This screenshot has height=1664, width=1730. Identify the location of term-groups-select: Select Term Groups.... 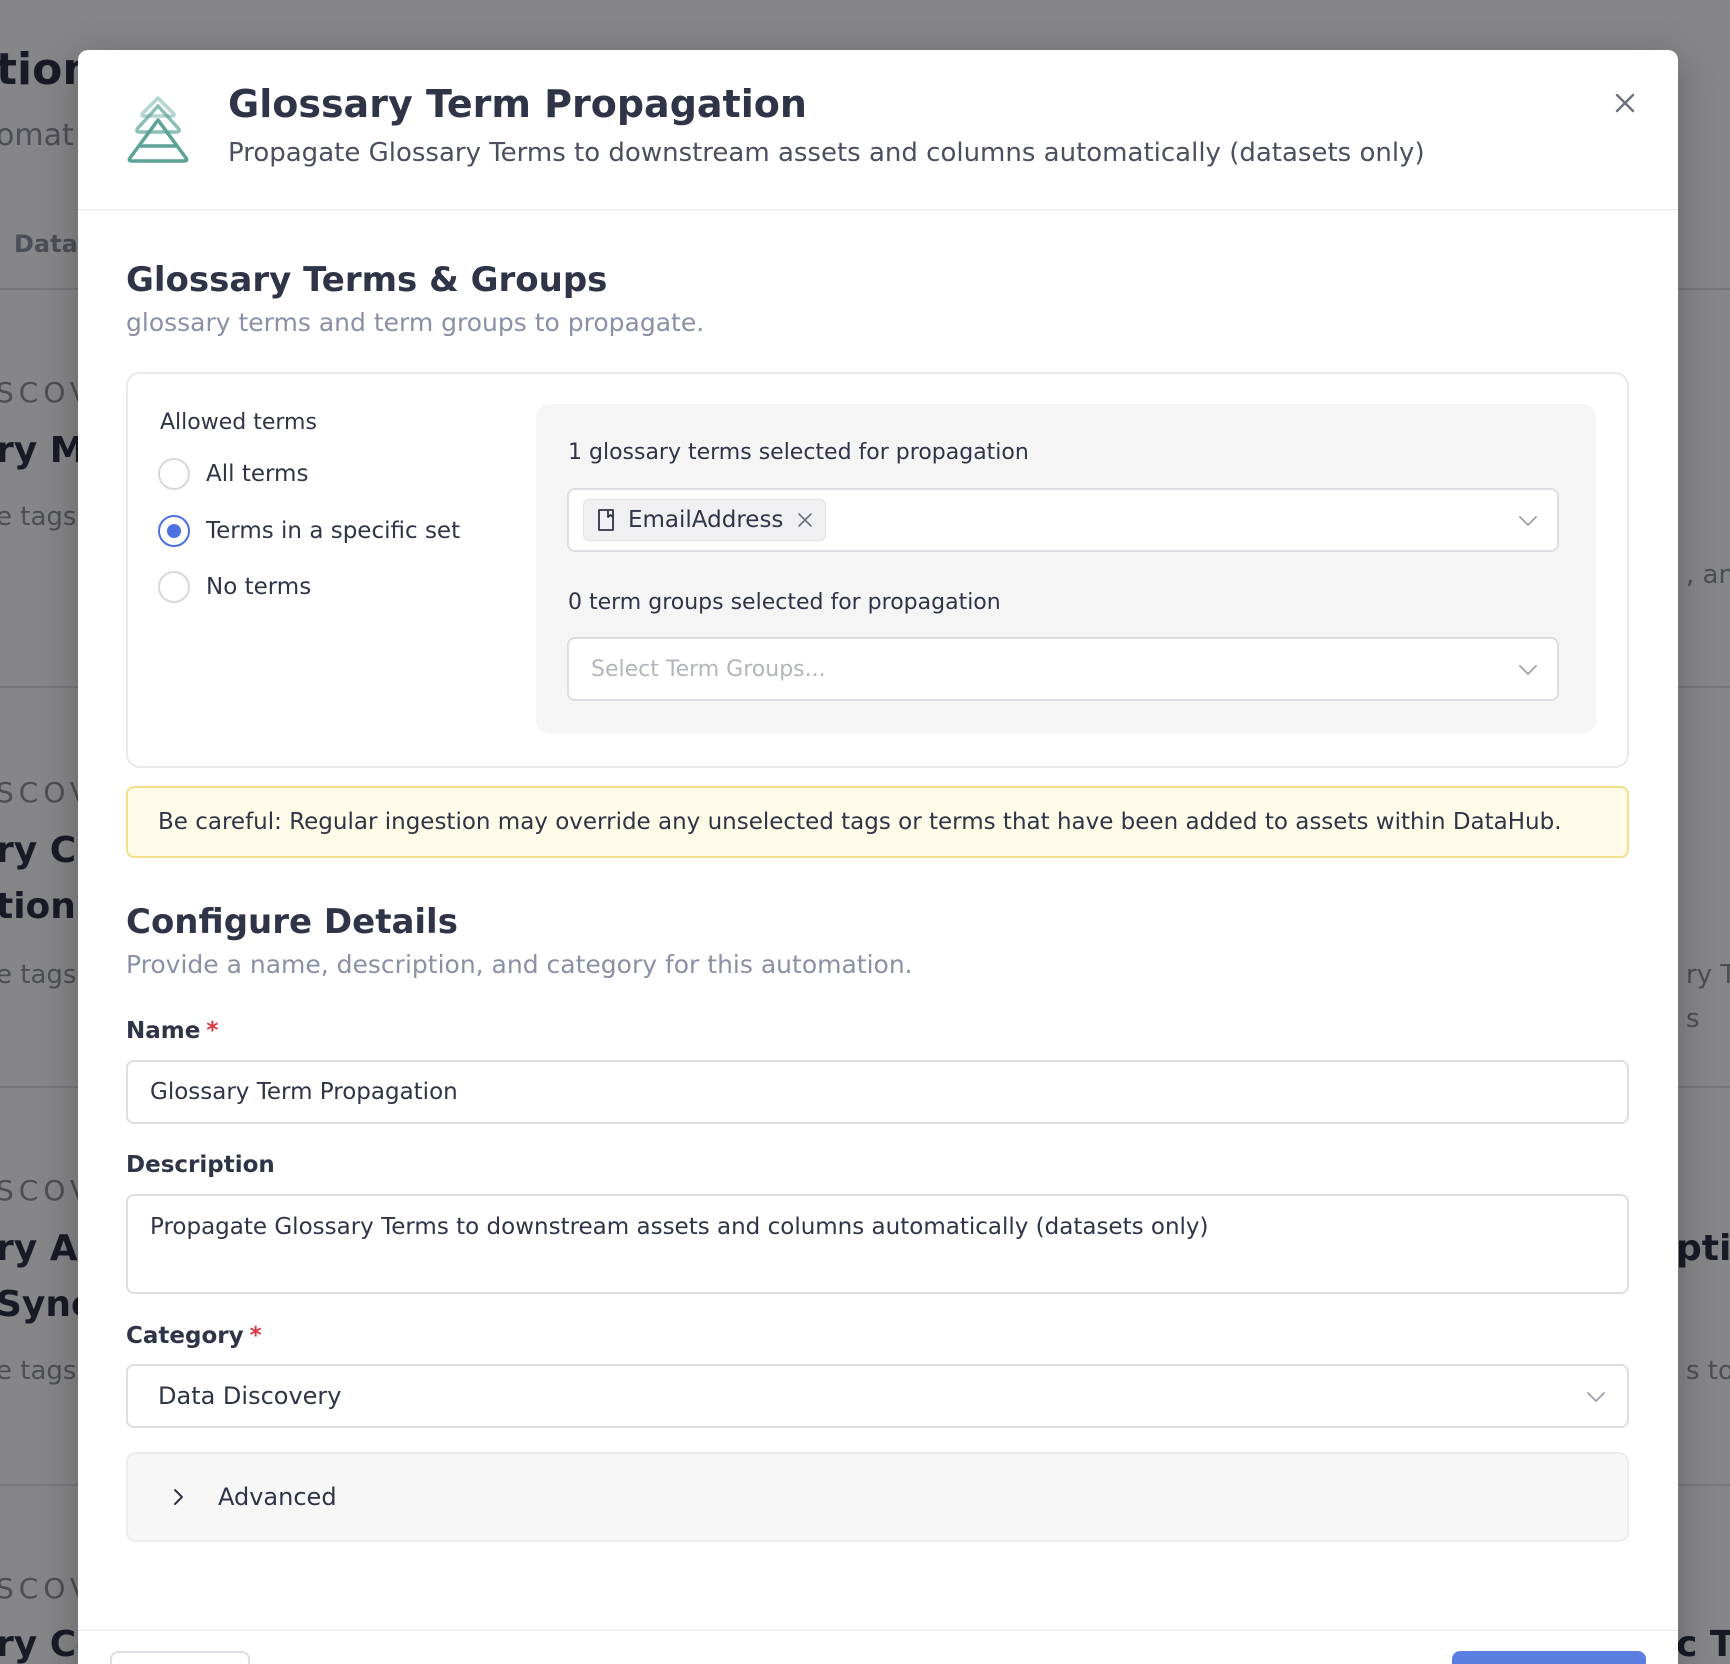
(1063, 669).